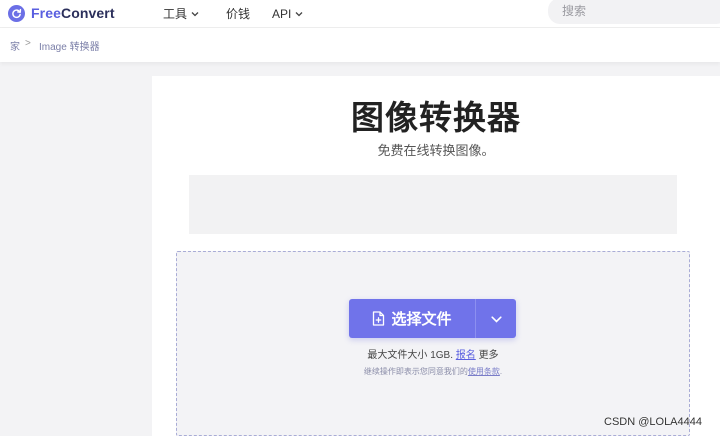 The image size is (720, 436). I want to click on choose-files-button-group: 选择文件, so click(432, 318).